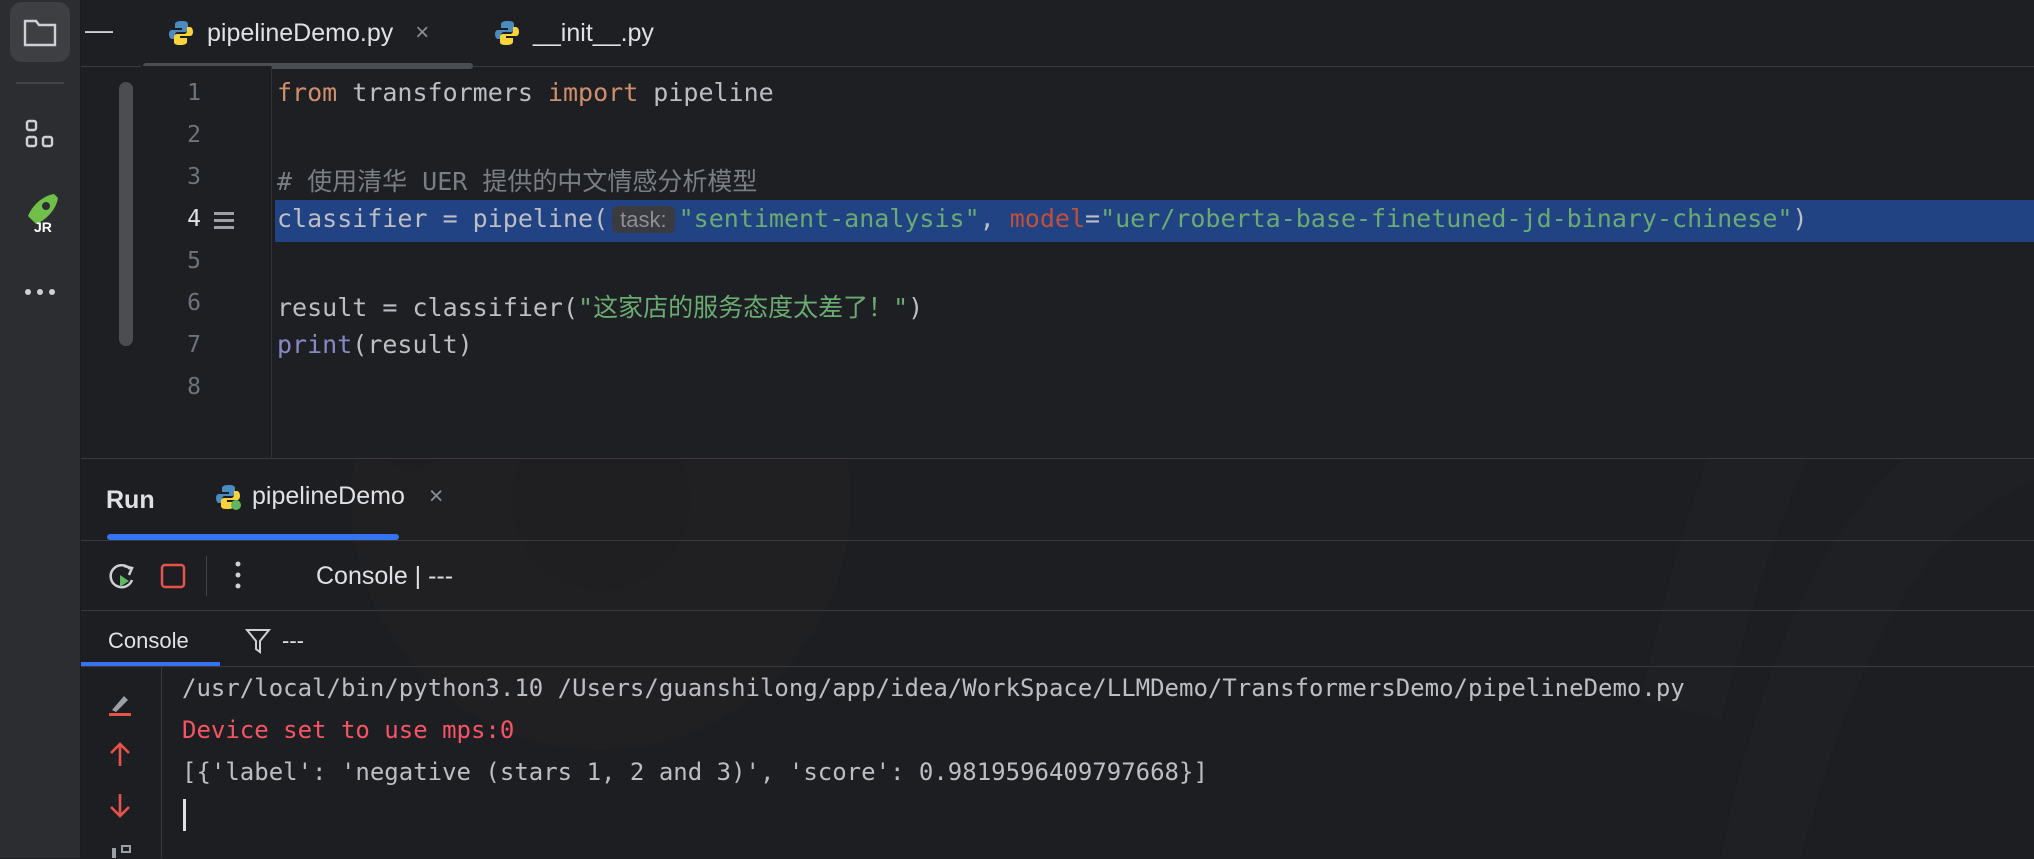 The height and width of the screenshot is (859, 2034). I want to click on stop-icon, so click(173, 576).